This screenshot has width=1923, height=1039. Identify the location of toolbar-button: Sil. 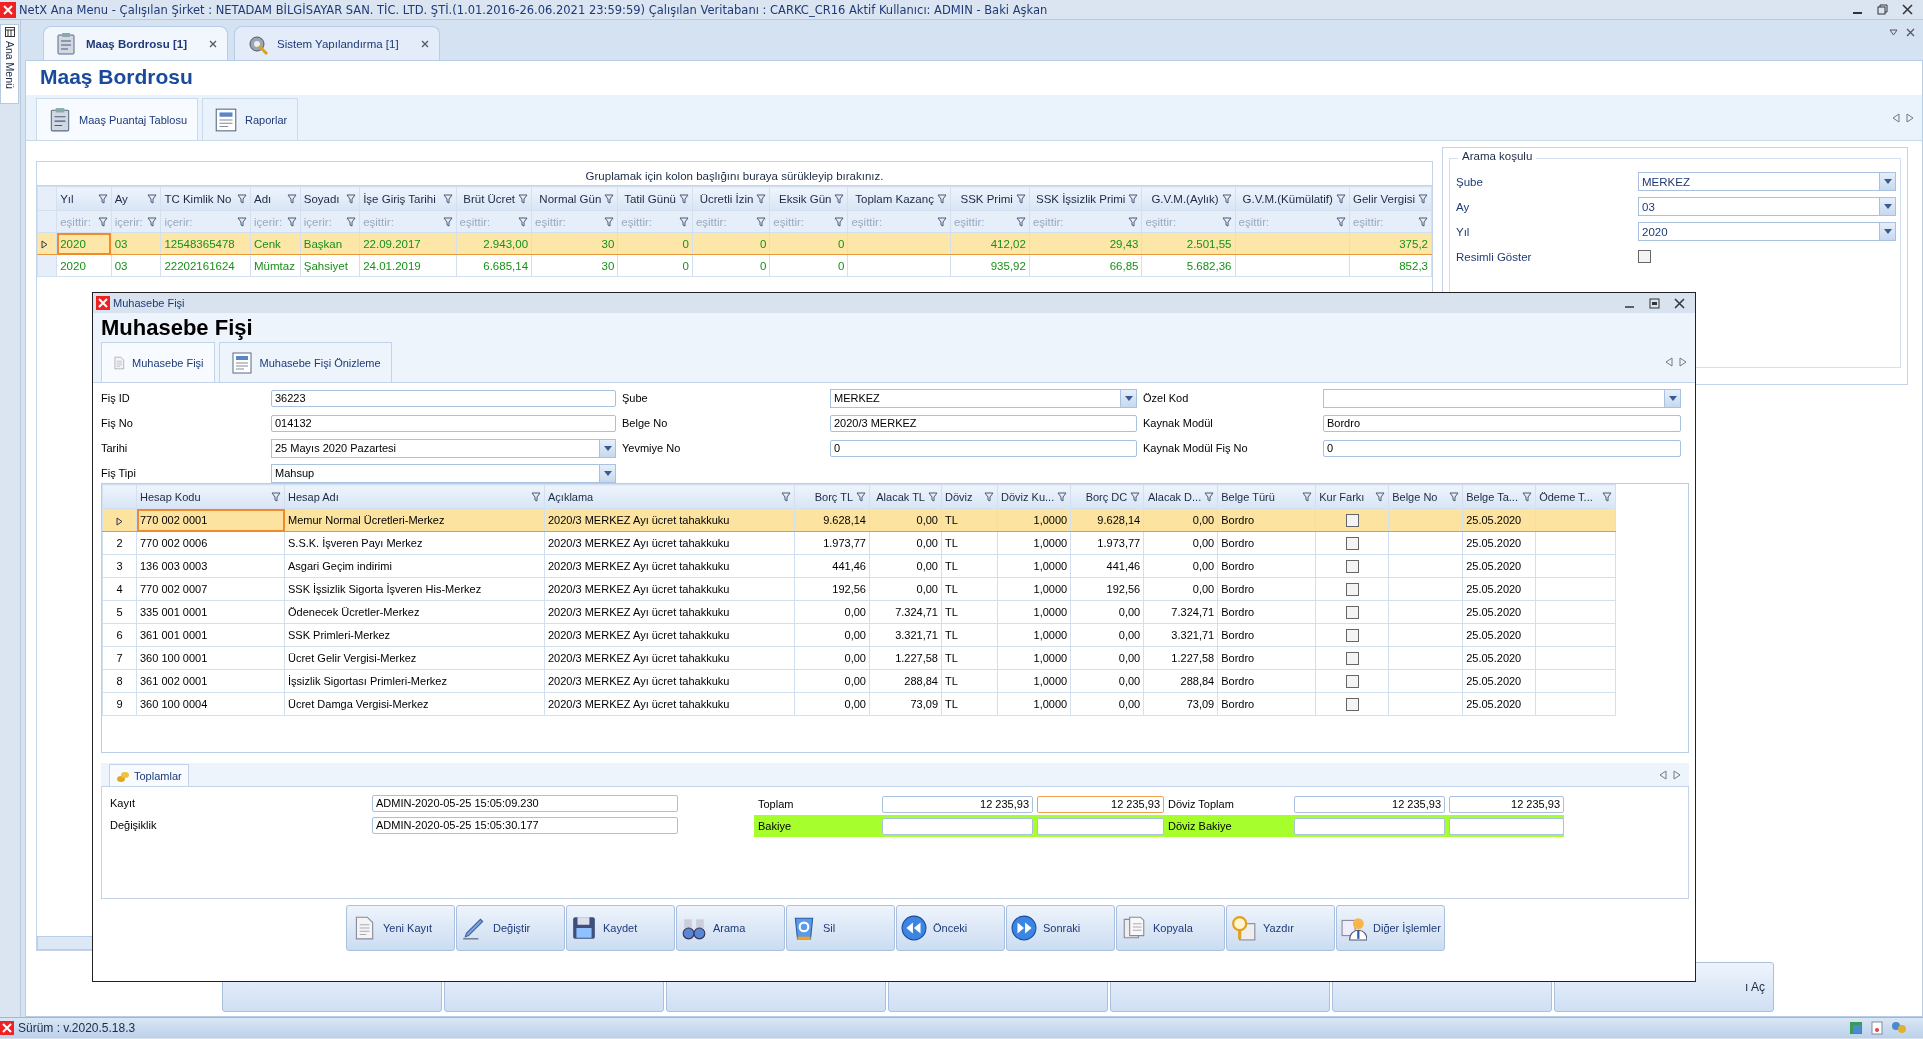
(840, 928).